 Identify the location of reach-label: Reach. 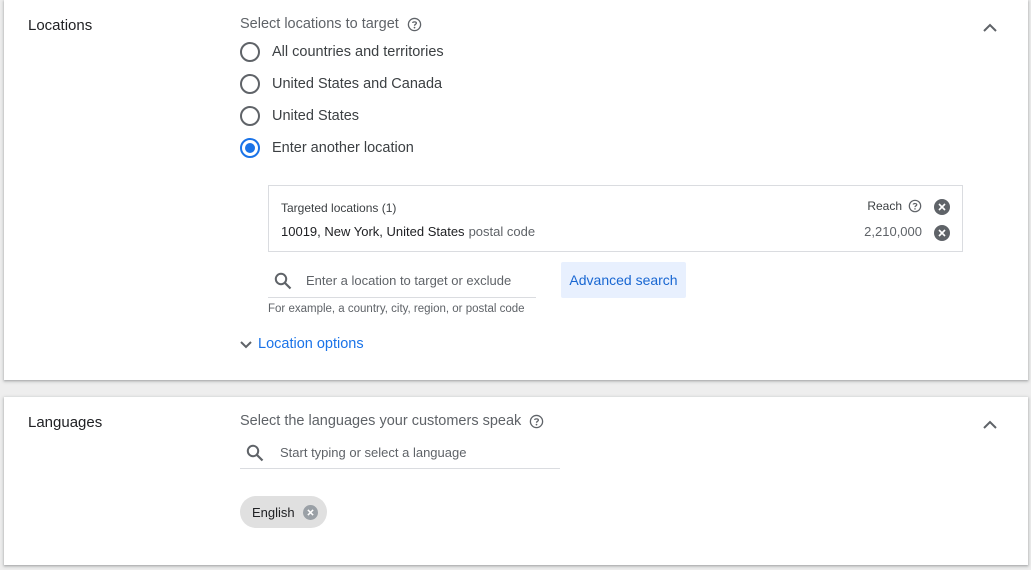
(884, 206).